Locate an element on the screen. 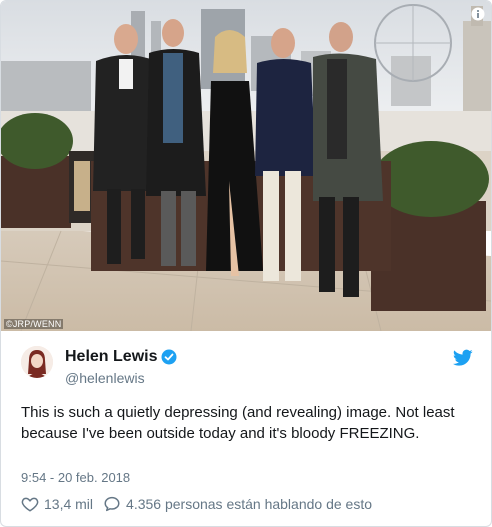  verified-badge-icon is located at coordinates (169, 357).